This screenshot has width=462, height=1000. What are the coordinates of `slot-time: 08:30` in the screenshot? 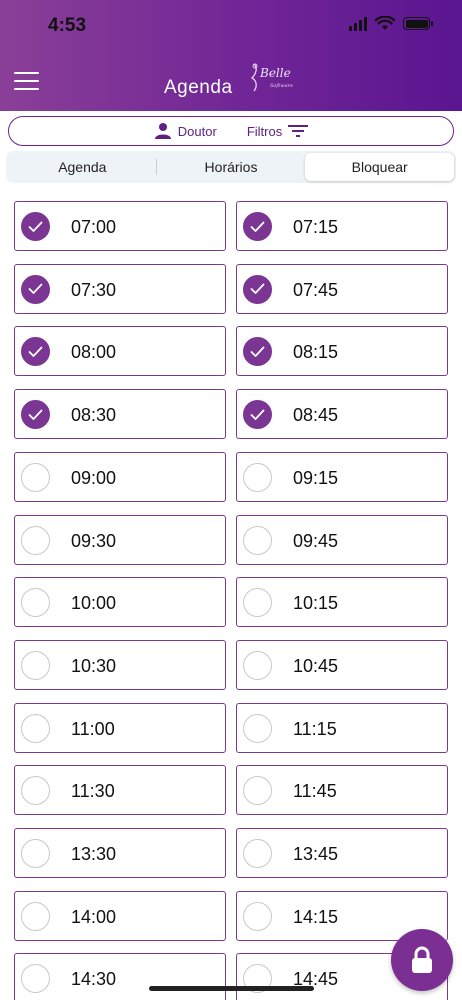 It's located at (94, 415).